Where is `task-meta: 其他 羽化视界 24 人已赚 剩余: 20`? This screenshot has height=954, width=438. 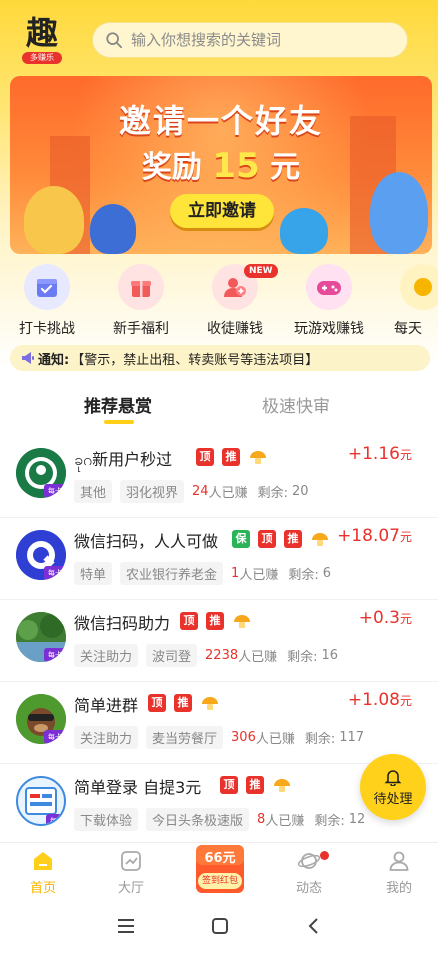
task-meta: 其他 羽化视界 24 人已赚 剩余: 20 is located at coordinates (191, 491).